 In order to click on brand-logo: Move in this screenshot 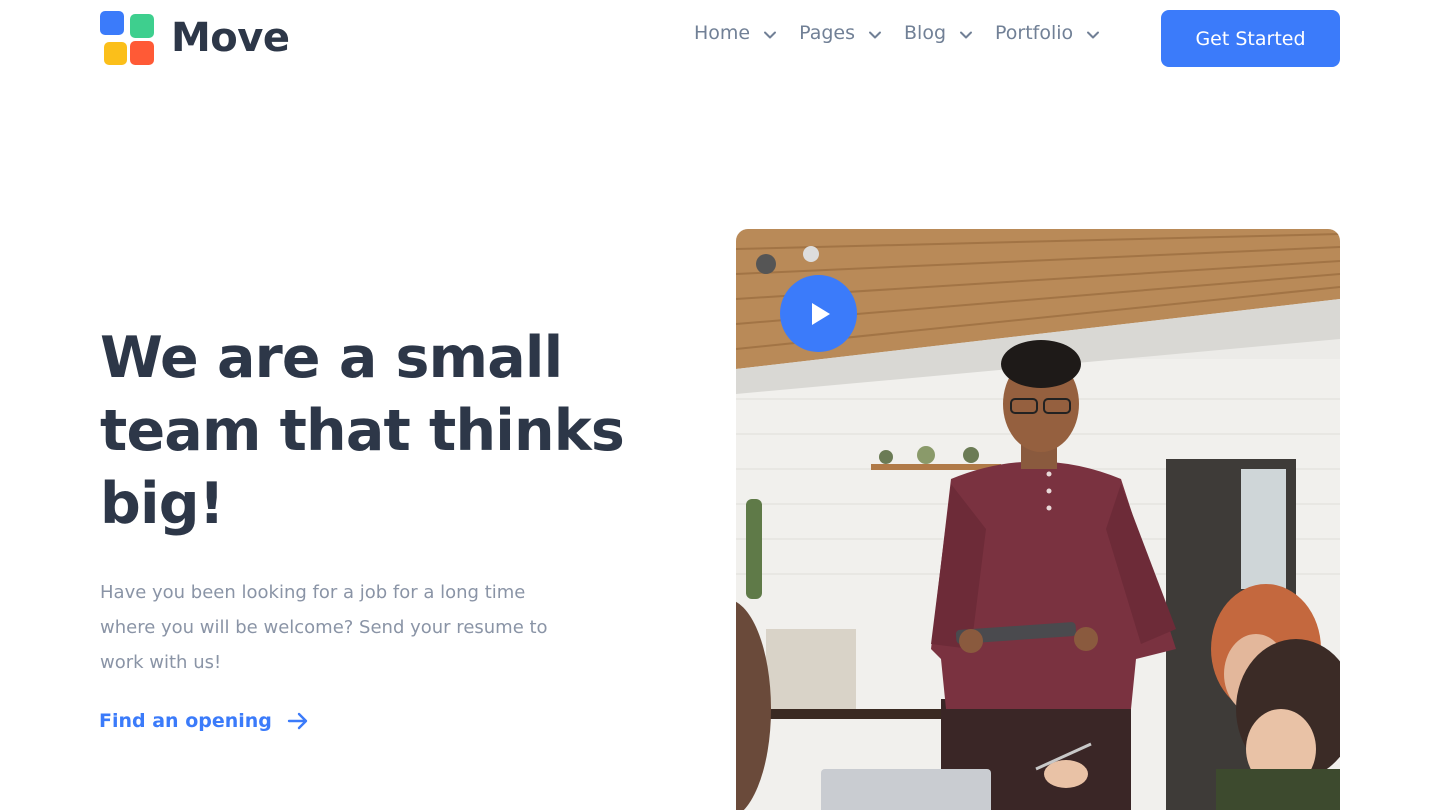, I will do `click(195, 38)`.